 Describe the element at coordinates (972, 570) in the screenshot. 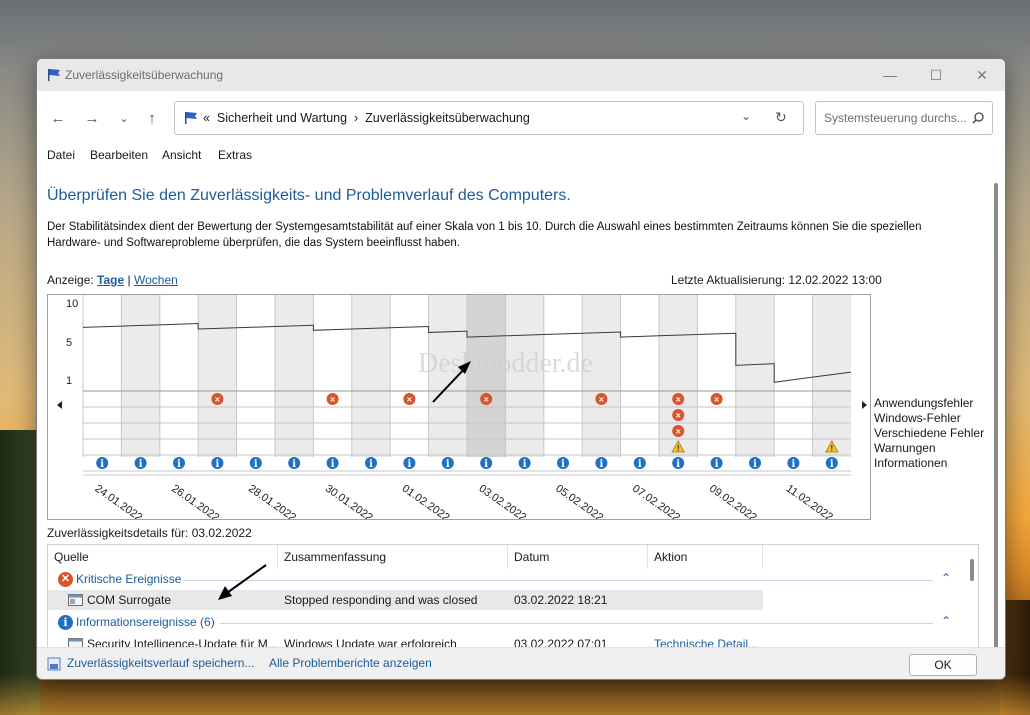

I see `table-scrollbar` at that location.